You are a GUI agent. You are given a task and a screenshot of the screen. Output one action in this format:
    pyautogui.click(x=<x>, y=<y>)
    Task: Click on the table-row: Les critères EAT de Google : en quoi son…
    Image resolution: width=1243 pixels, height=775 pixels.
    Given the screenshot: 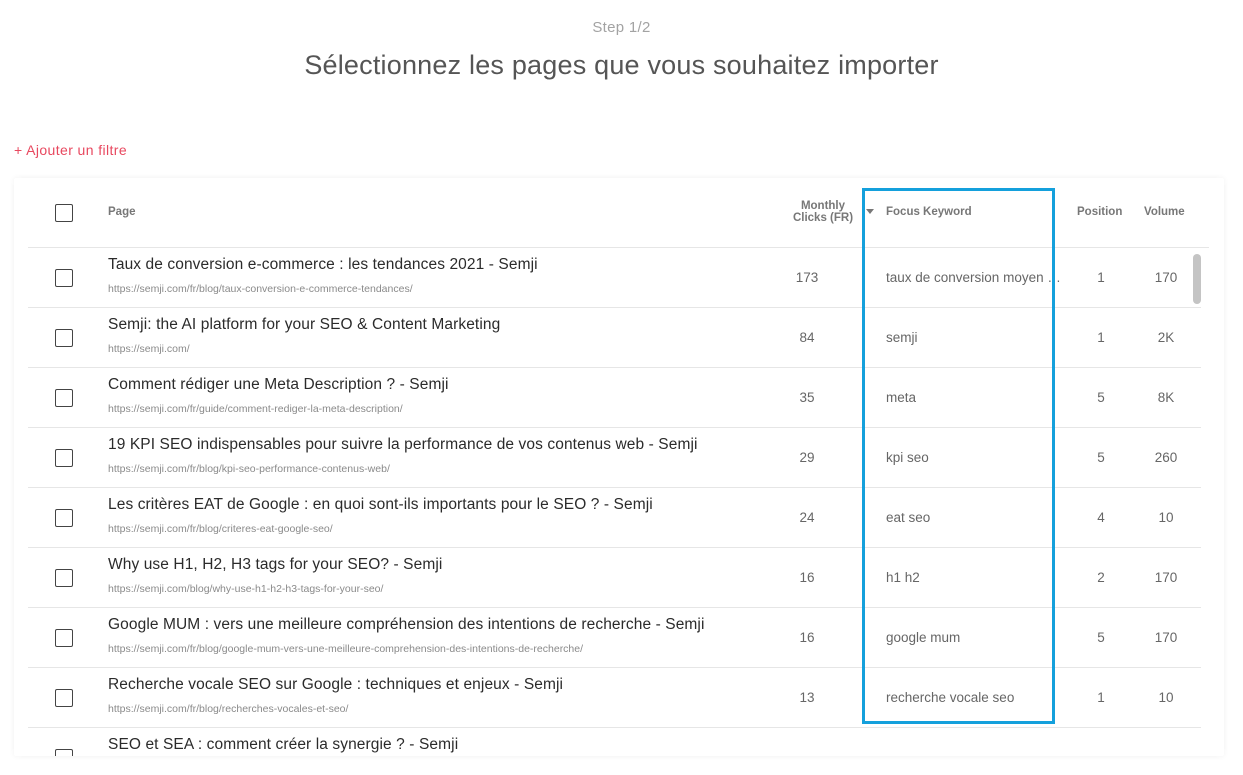 What is the action you would take?
    pyautogui.click(x=614, y=518)
    